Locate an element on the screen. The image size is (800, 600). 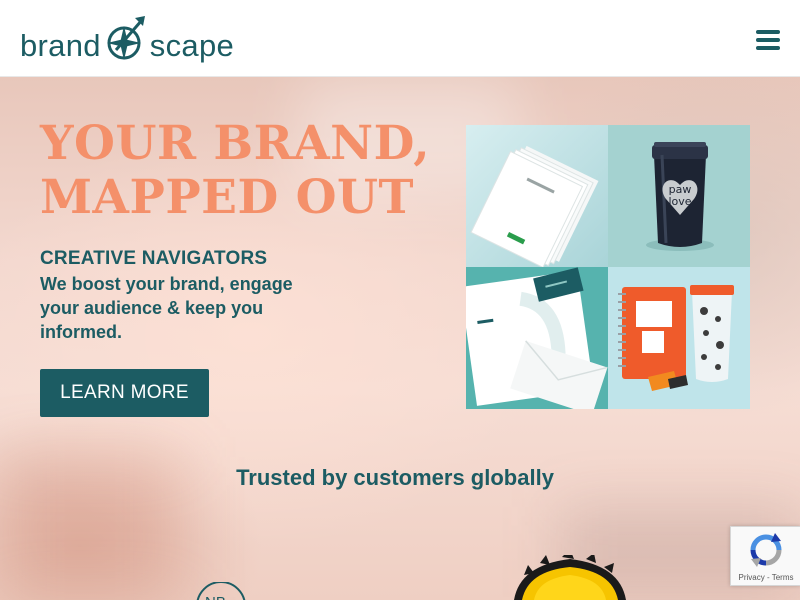
recaptcha-badge: Privacy - Terms is located at coordinates (765, 556).